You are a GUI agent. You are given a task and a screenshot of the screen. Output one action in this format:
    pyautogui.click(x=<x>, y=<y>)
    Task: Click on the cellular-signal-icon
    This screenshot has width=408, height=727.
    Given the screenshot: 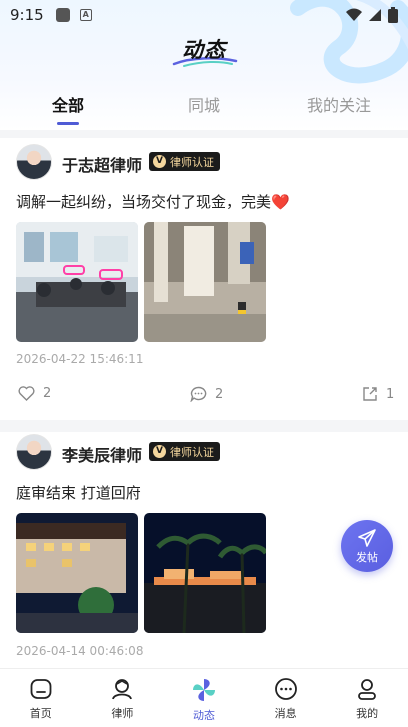 What is the action you would take?
    pyautogui.click(x=375, y=15)
    